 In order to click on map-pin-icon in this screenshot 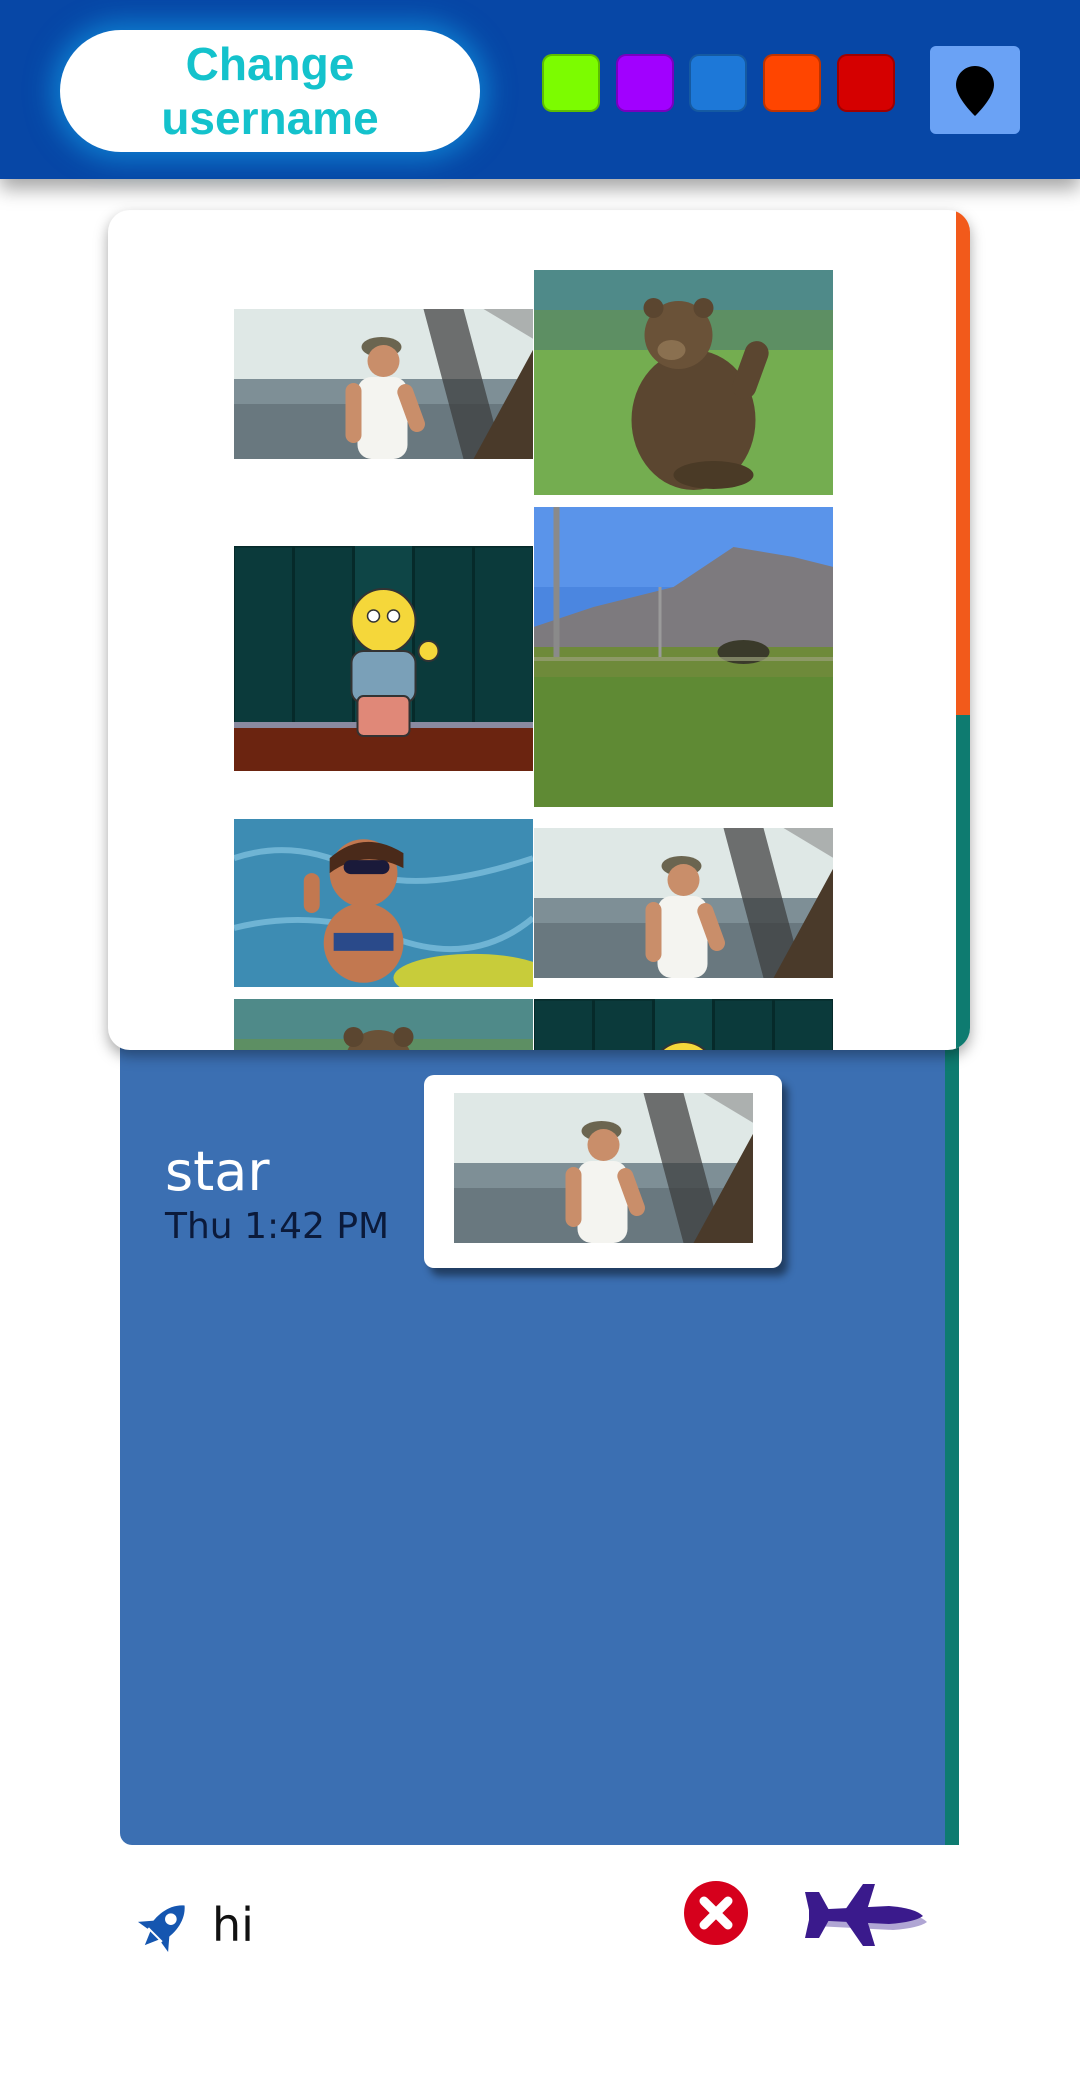, I will do `click(975, 91)`.